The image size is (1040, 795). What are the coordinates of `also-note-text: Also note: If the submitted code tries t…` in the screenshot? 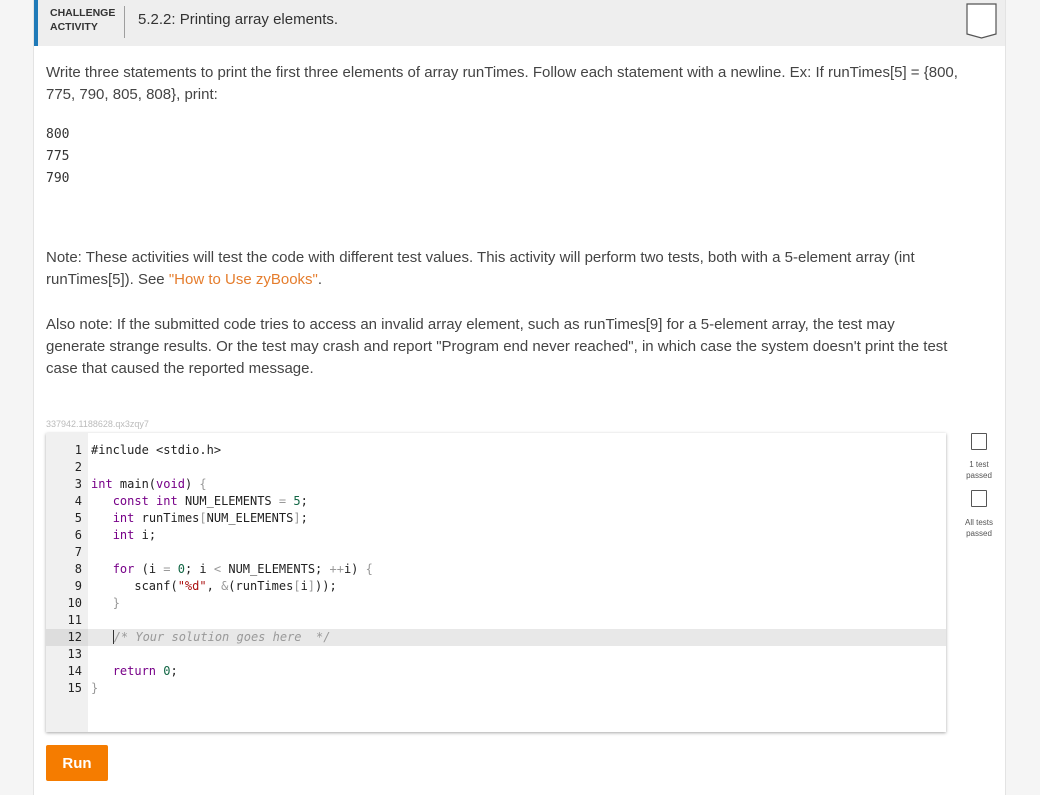 It's located at (497, 346).